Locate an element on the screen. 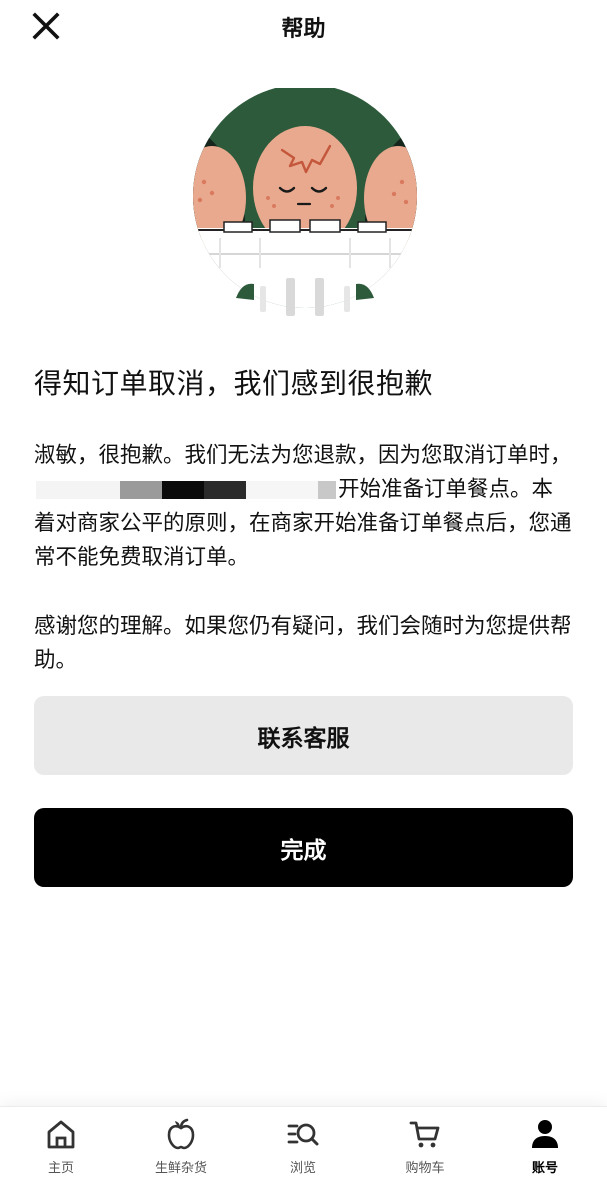 This screenshot has height=1200, width=607. refund-explanation-start: 淑敏，很抱歉。我们无法为您退款，因为您取消订单时， is located at coordinates (303, 455).